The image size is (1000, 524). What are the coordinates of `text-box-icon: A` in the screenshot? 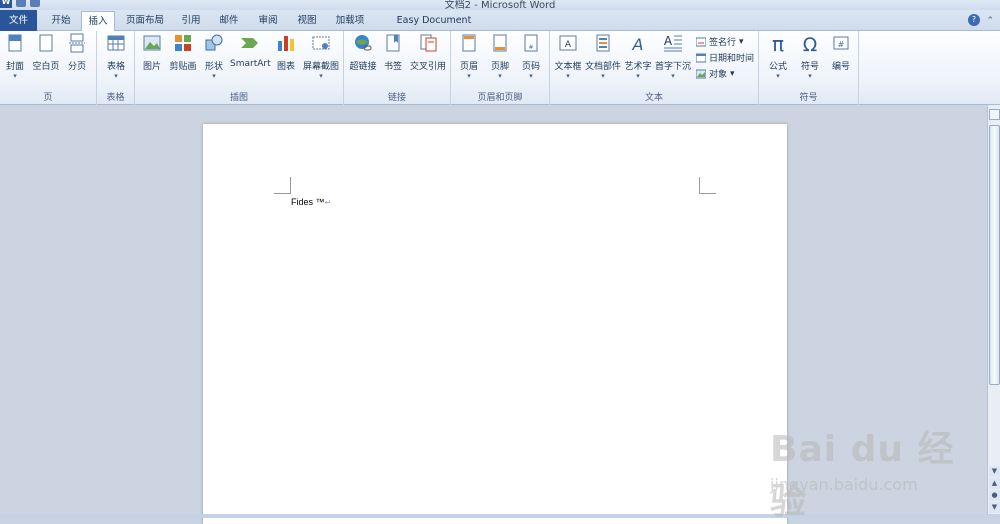 It's located at (568, 43).